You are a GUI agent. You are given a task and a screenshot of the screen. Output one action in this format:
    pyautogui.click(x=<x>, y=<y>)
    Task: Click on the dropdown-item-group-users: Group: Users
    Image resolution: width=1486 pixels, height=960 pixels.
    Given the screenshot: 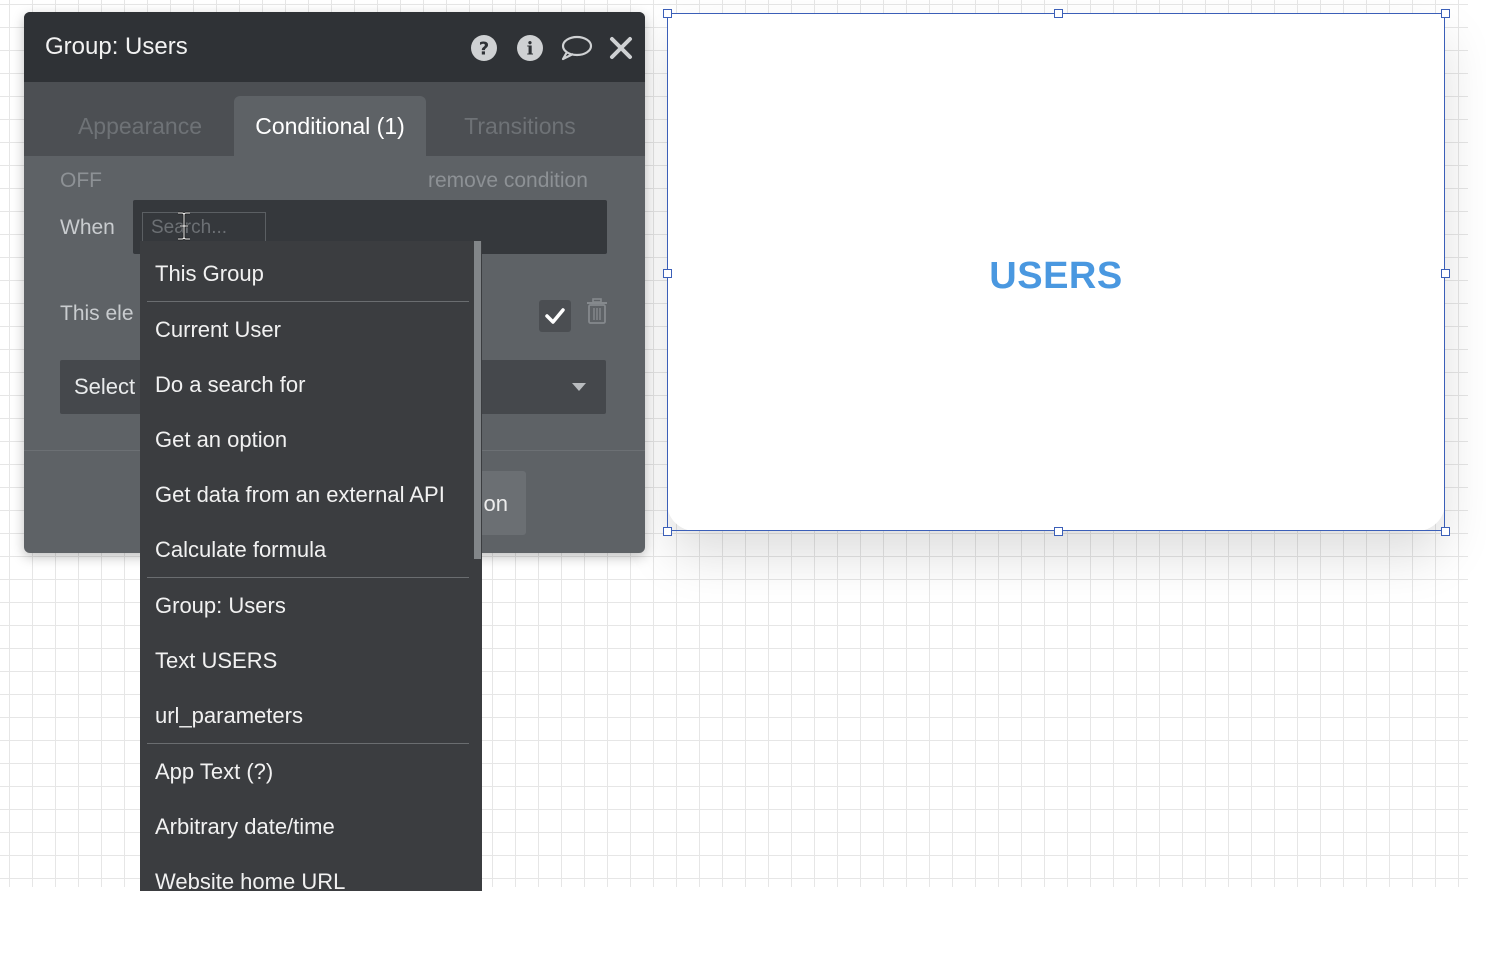 What is the action you would take?
    pyautogui.click(x=220, y=606)
    